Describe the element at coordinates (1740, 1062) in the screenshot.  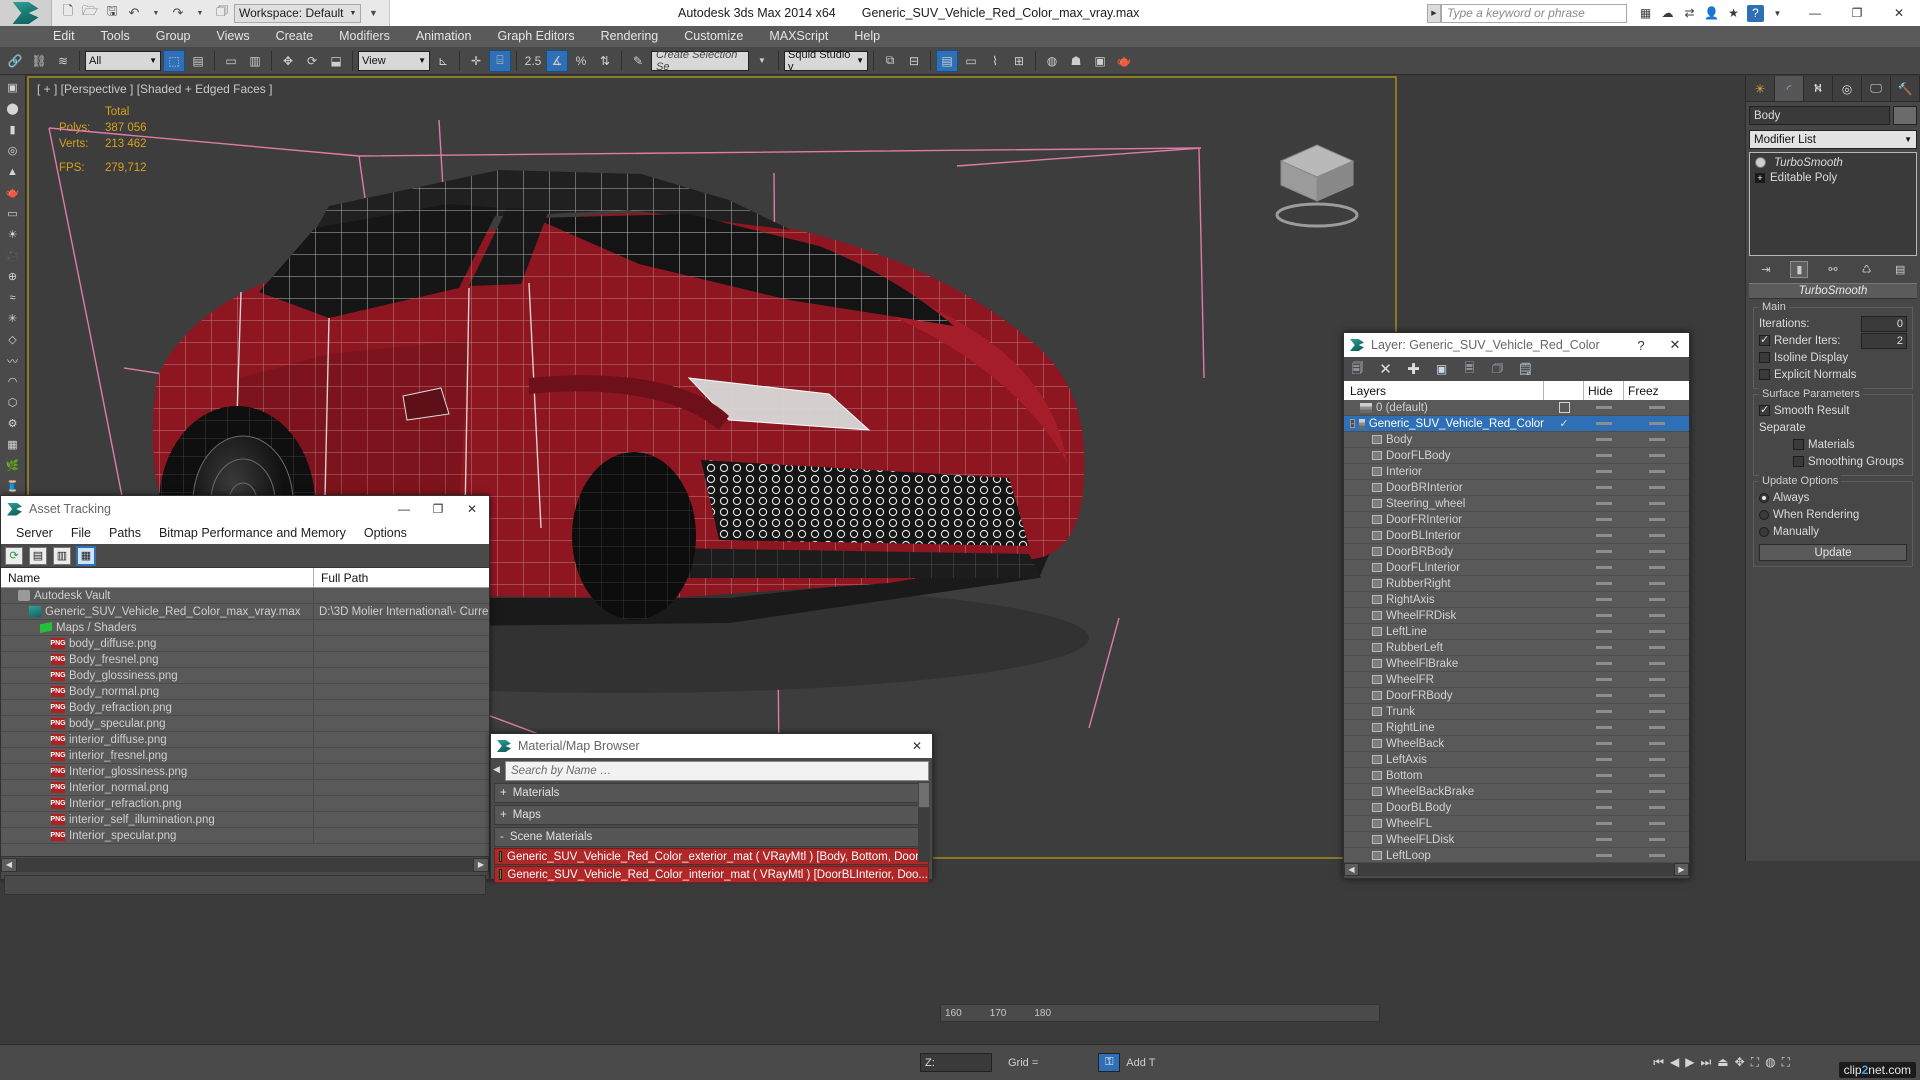
I see `pan-view-icon: ✥` at that location.